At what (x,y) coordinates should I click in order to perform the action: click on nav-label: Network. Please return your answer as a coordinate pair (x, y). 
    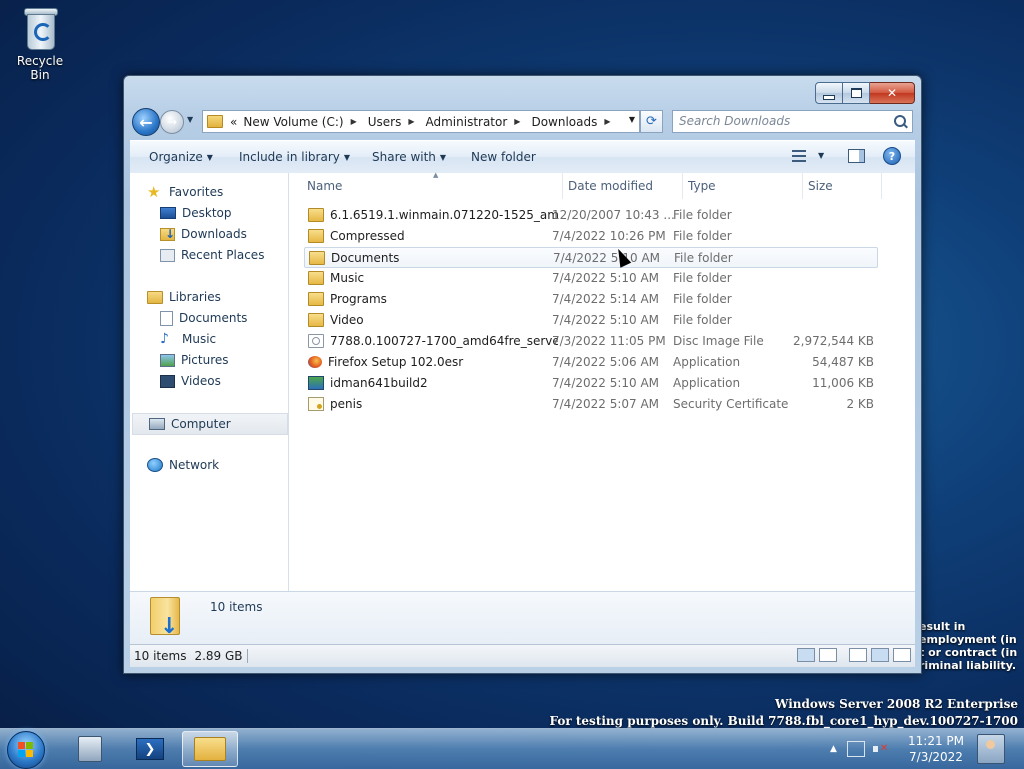
    Looking at the image, I should click on (194, 465).